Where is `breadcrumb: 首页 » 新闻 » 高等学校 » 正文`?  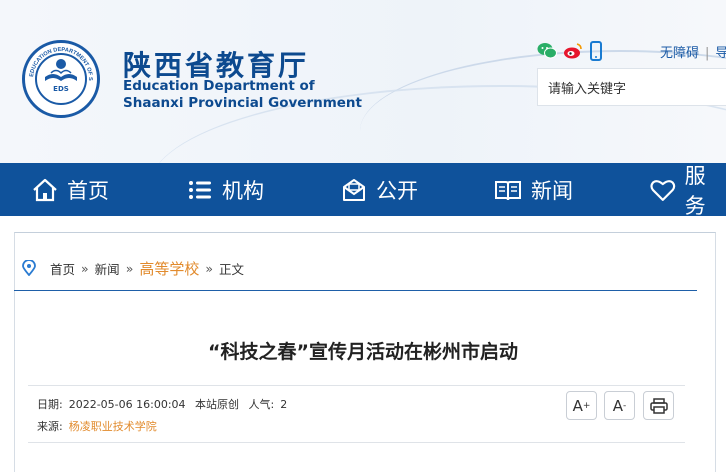
breadcrumb: 首页 » 新闻 » 高等学校 » 正文 is located at coordinates (133, 268).